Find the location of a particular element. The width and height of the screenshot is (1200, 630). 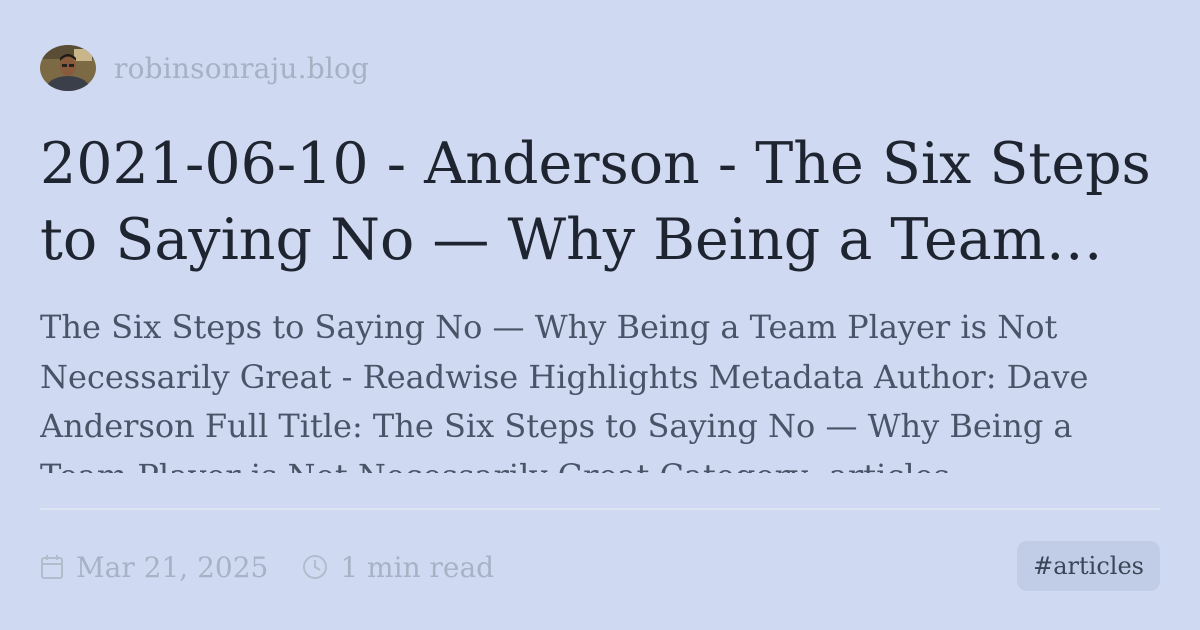

read-time-text: 1 min read is located at coordinates (417, 567).